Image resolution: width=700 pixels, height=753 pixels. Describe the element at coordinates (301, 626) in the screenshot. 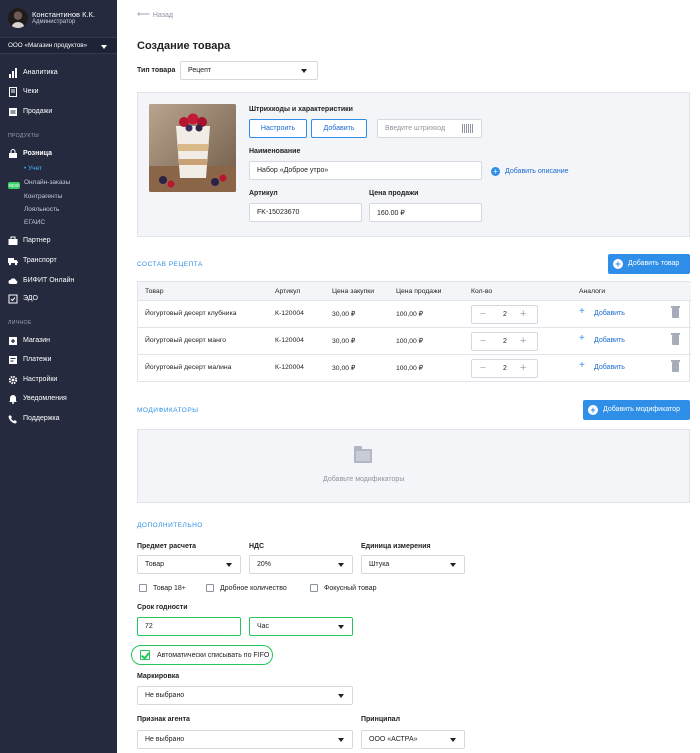

I see `shelf-life-unit-select: Час` at that location.